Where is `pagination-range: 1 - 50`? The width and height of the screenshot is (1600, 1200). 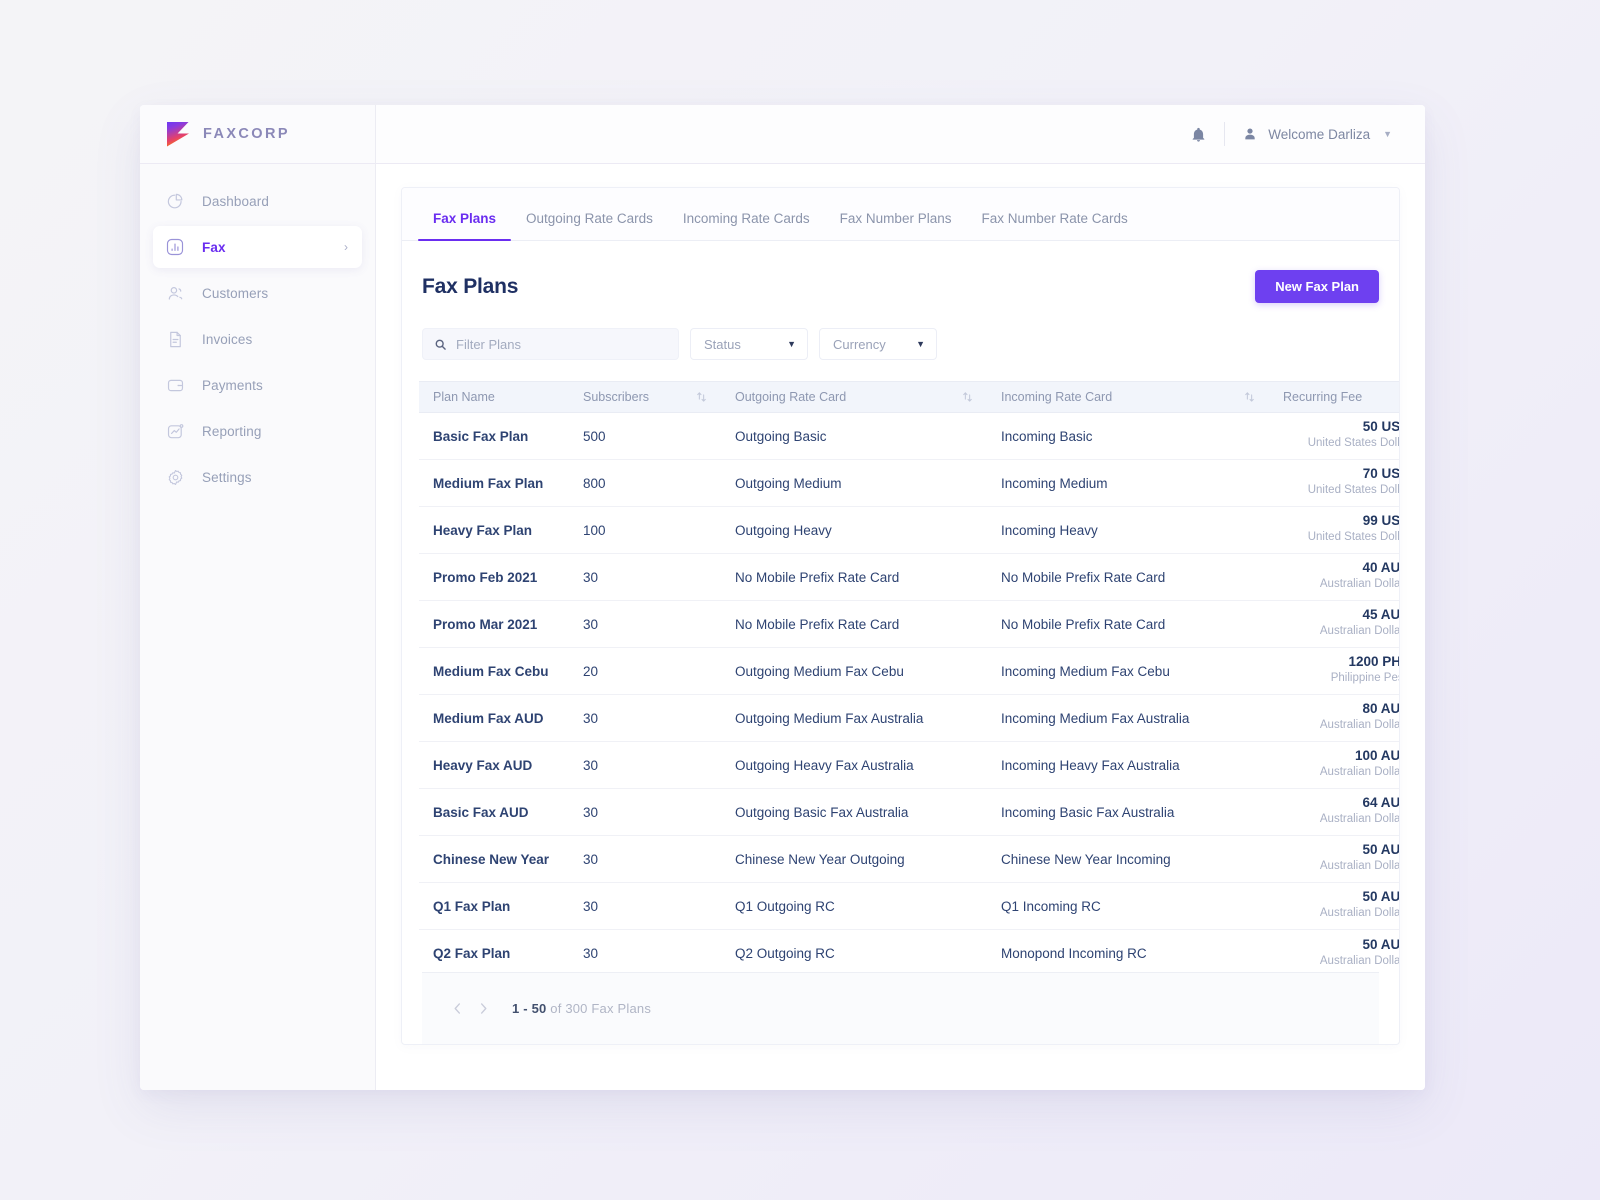 pagination-range: 1 - 50 is located at coordinates (529, 1008).